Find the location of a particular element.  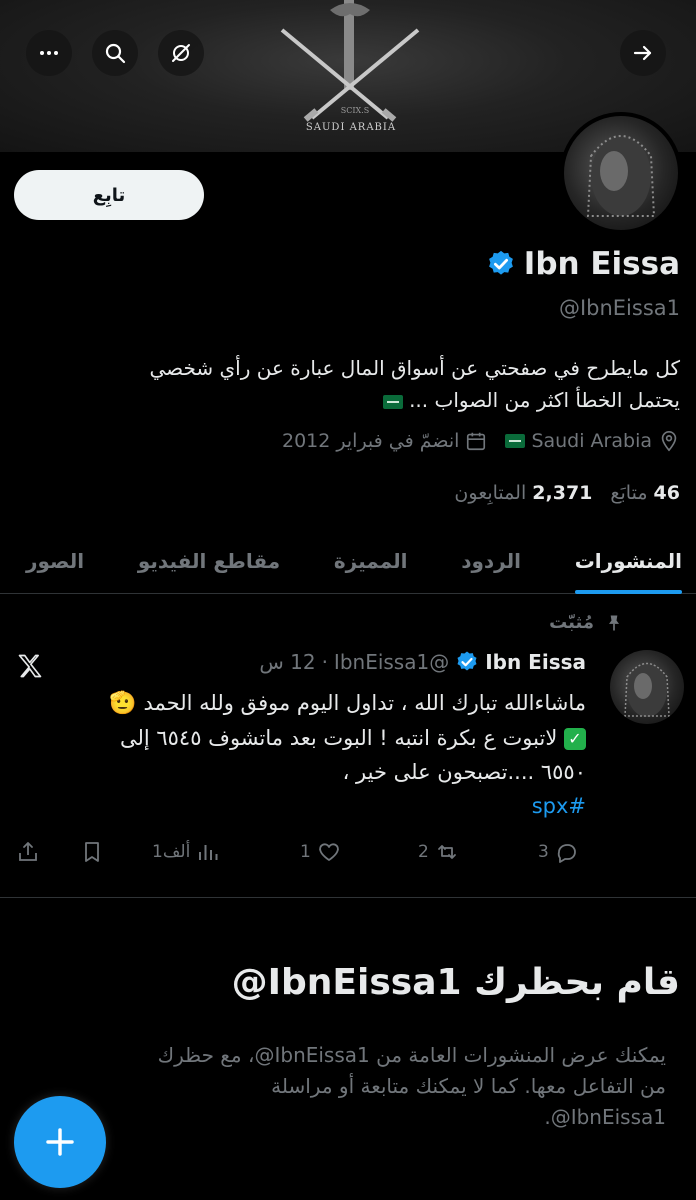

tab-label: الردود is located at coordinates (491, 560).